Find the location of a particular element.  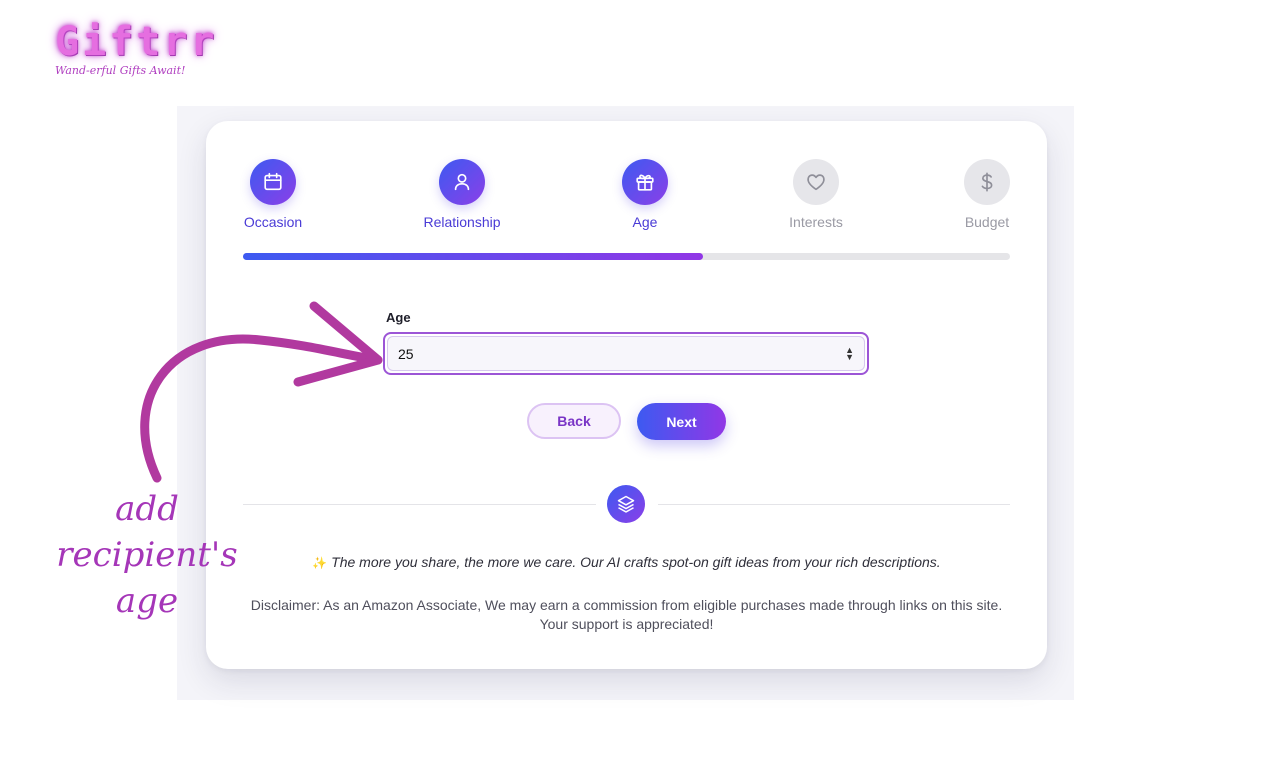

annotation-text: add recipient's age is located at coordinates (147, 555).